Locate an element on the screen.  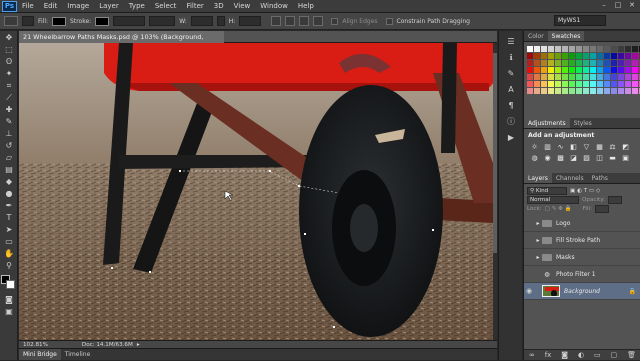
stroke-type-select is located at coordinates (162, 21).